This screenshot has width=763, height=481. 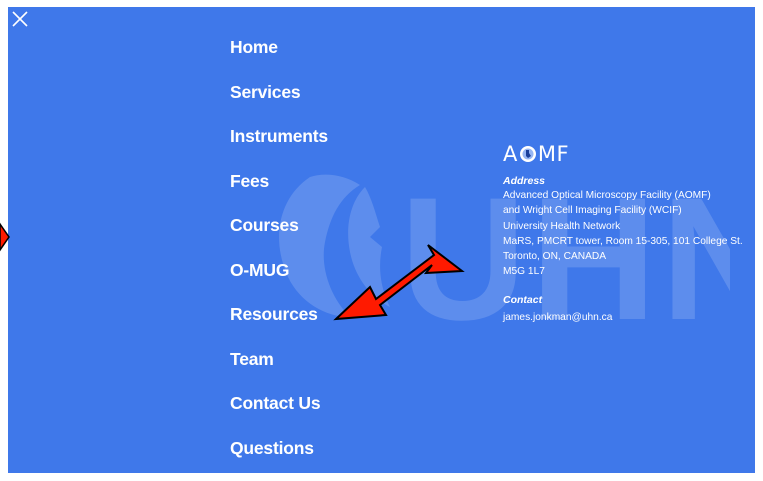 I want to click on address-line: University Health Network, so click(x=562, y=226).